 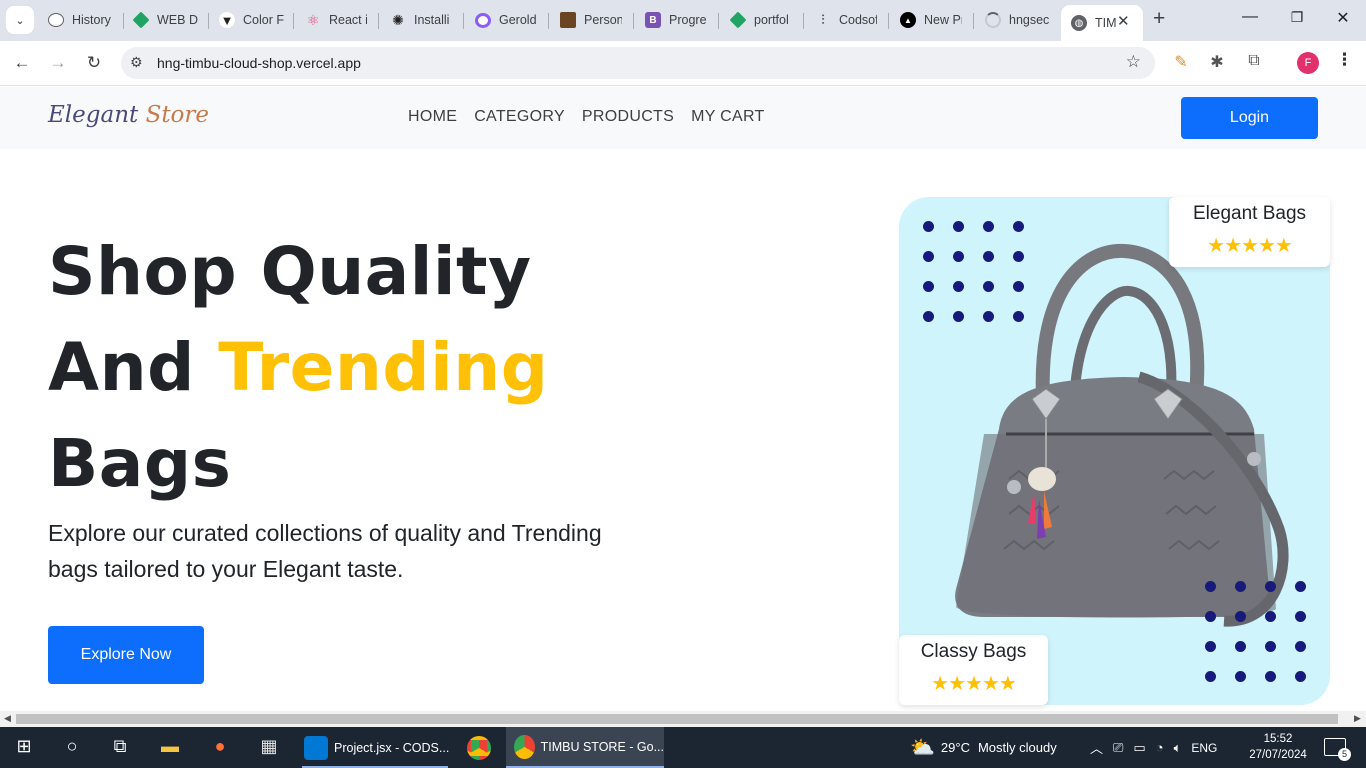 What do you see at coordinates (170, 746) in the screenshot?
I see `file-explorer-icon: ▬` at bounding box center [170, 746].